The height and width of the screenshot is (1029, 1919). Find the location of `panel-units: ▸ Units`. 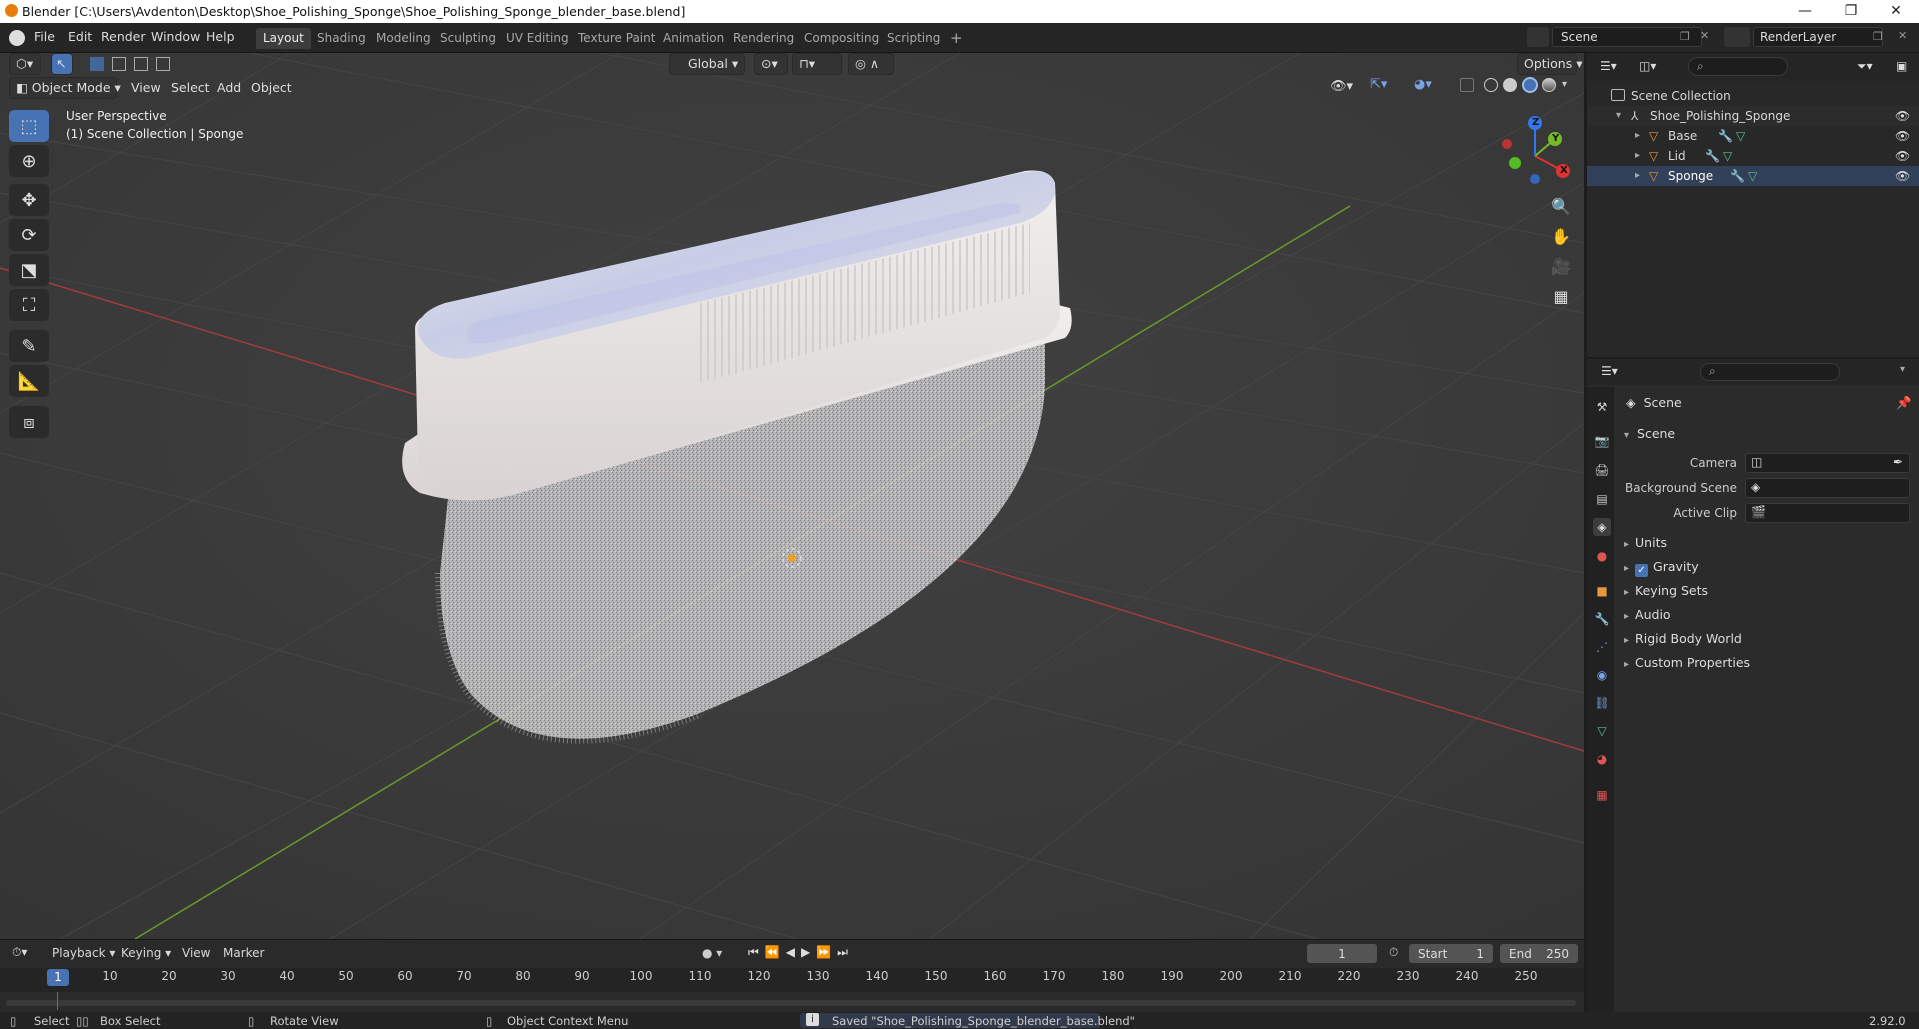

panel-units: ▸ Units is located at coordinates (1766, 543).